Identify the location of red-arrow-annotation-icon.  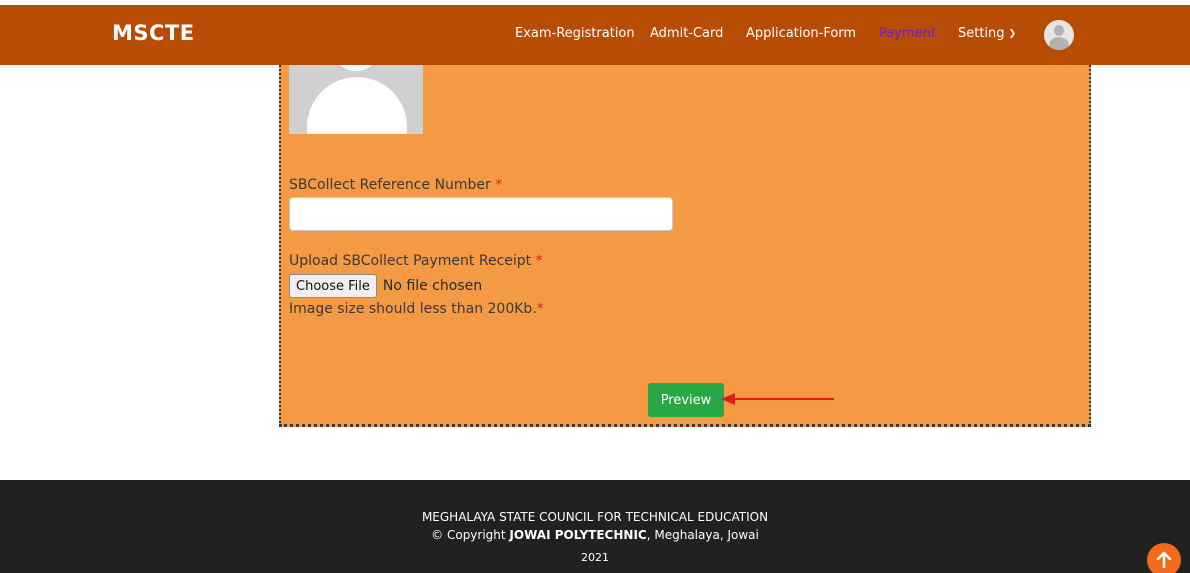
(777, 399).